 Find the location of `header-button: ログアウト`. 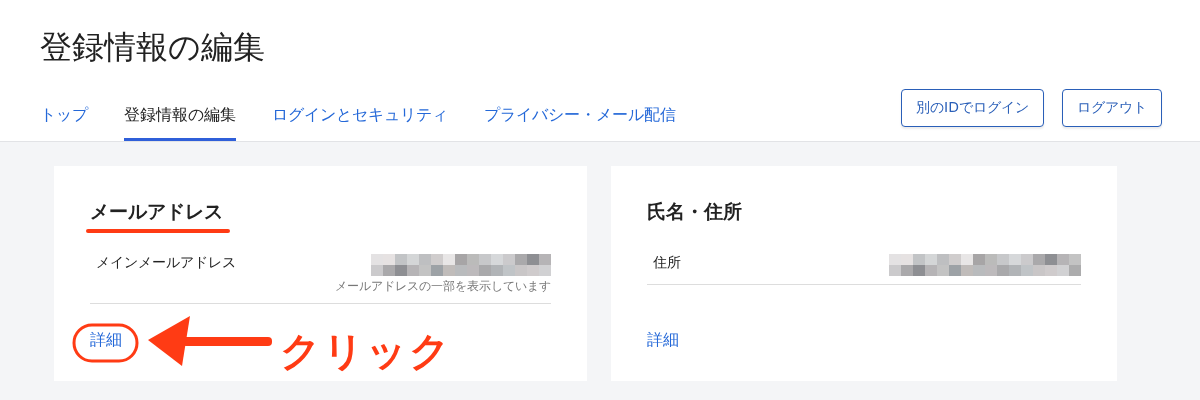

header-button: ログアウト is located at coordinates (1112, 108).